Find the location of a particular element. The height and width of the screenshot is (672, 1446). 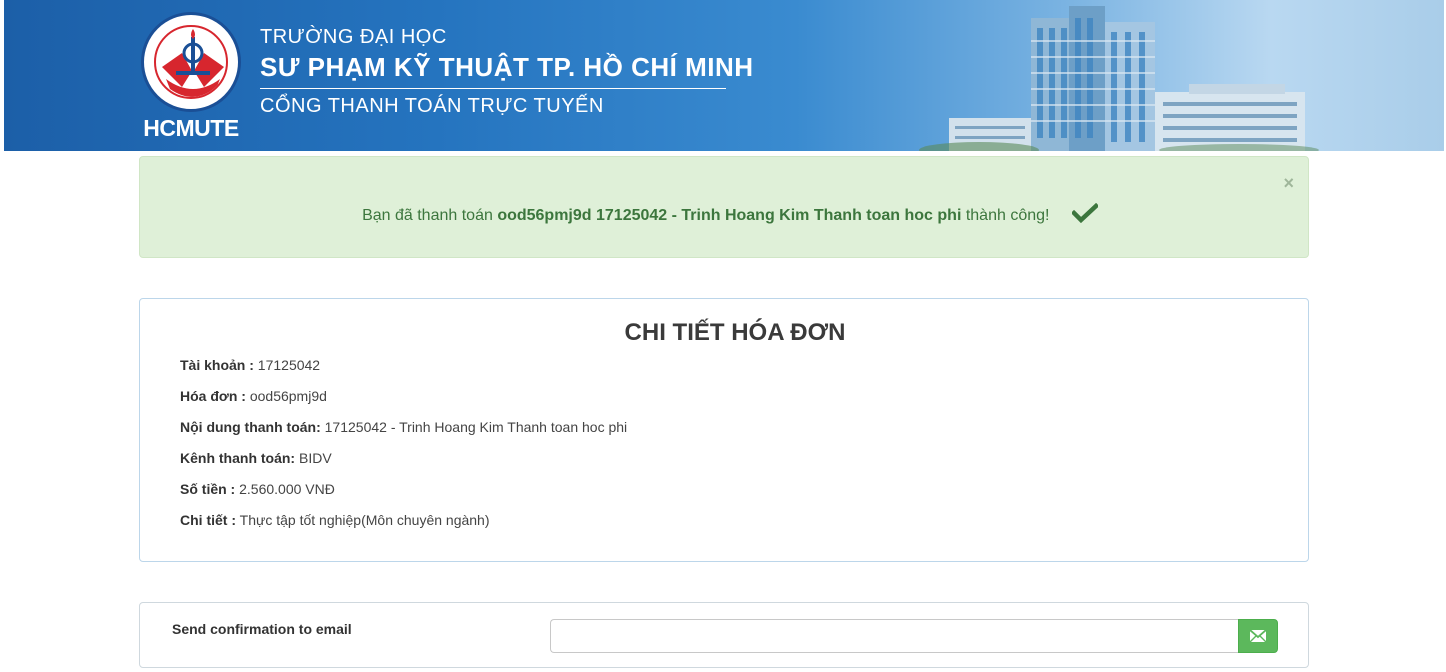

invoice-title: CHI TIẾT HÓA ĐƠN is located at coordinates (735, 332).